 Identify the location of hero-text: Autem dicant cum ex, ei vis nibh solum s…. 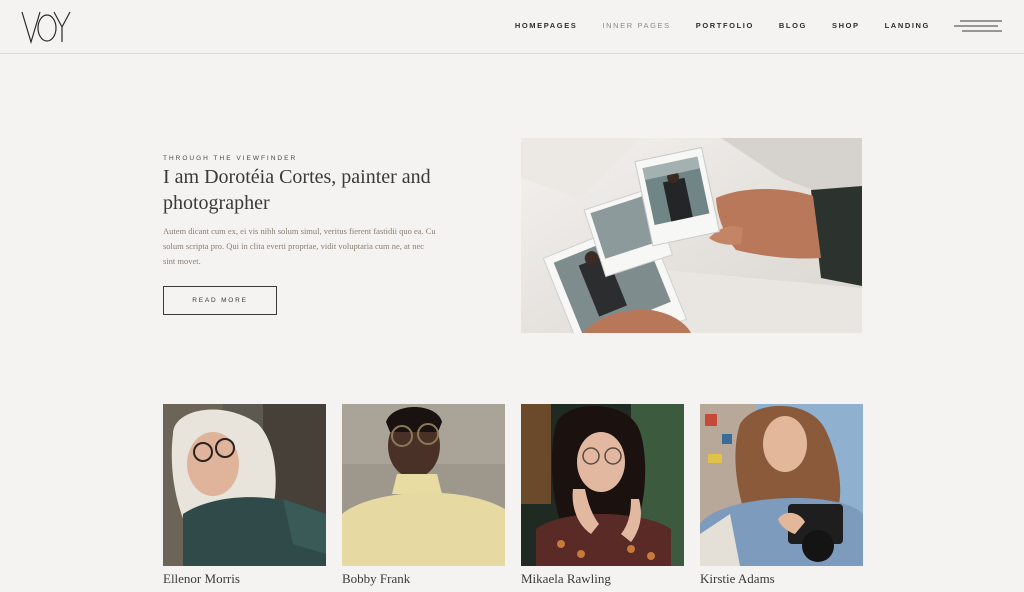
(299, 246).